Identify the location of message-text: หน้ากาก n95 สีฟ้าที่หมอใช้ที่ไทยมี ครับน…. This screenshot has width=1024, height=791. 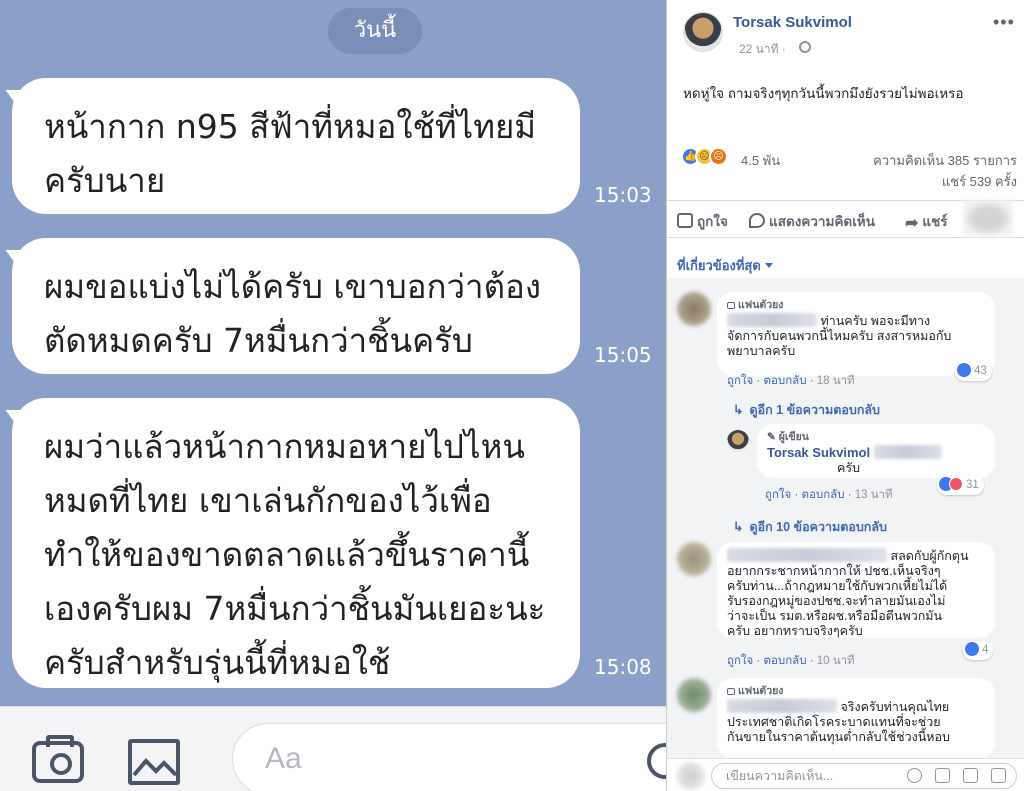
(290, 153).